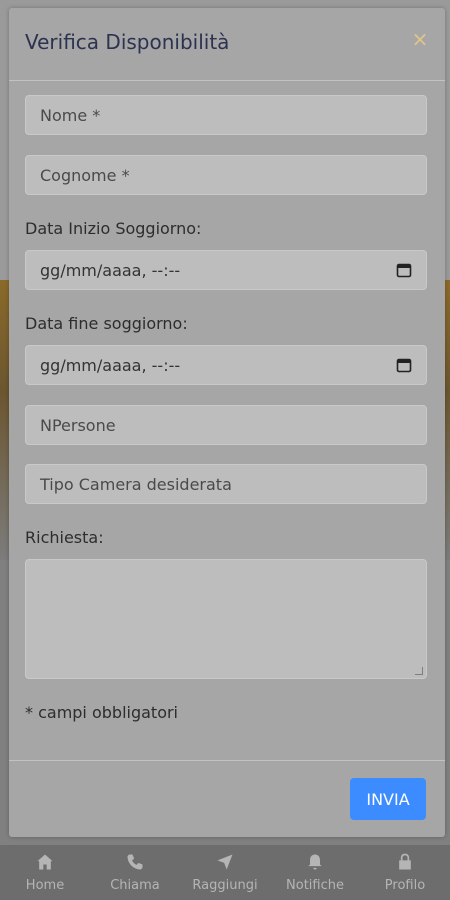 The height and width of the screenshot is (900, 450). What do you see at coordinates (136, 484) in the screenshot?
I see `room-type-placeholder: Tipo Camera desiderata` at bounding box center [136, 484].